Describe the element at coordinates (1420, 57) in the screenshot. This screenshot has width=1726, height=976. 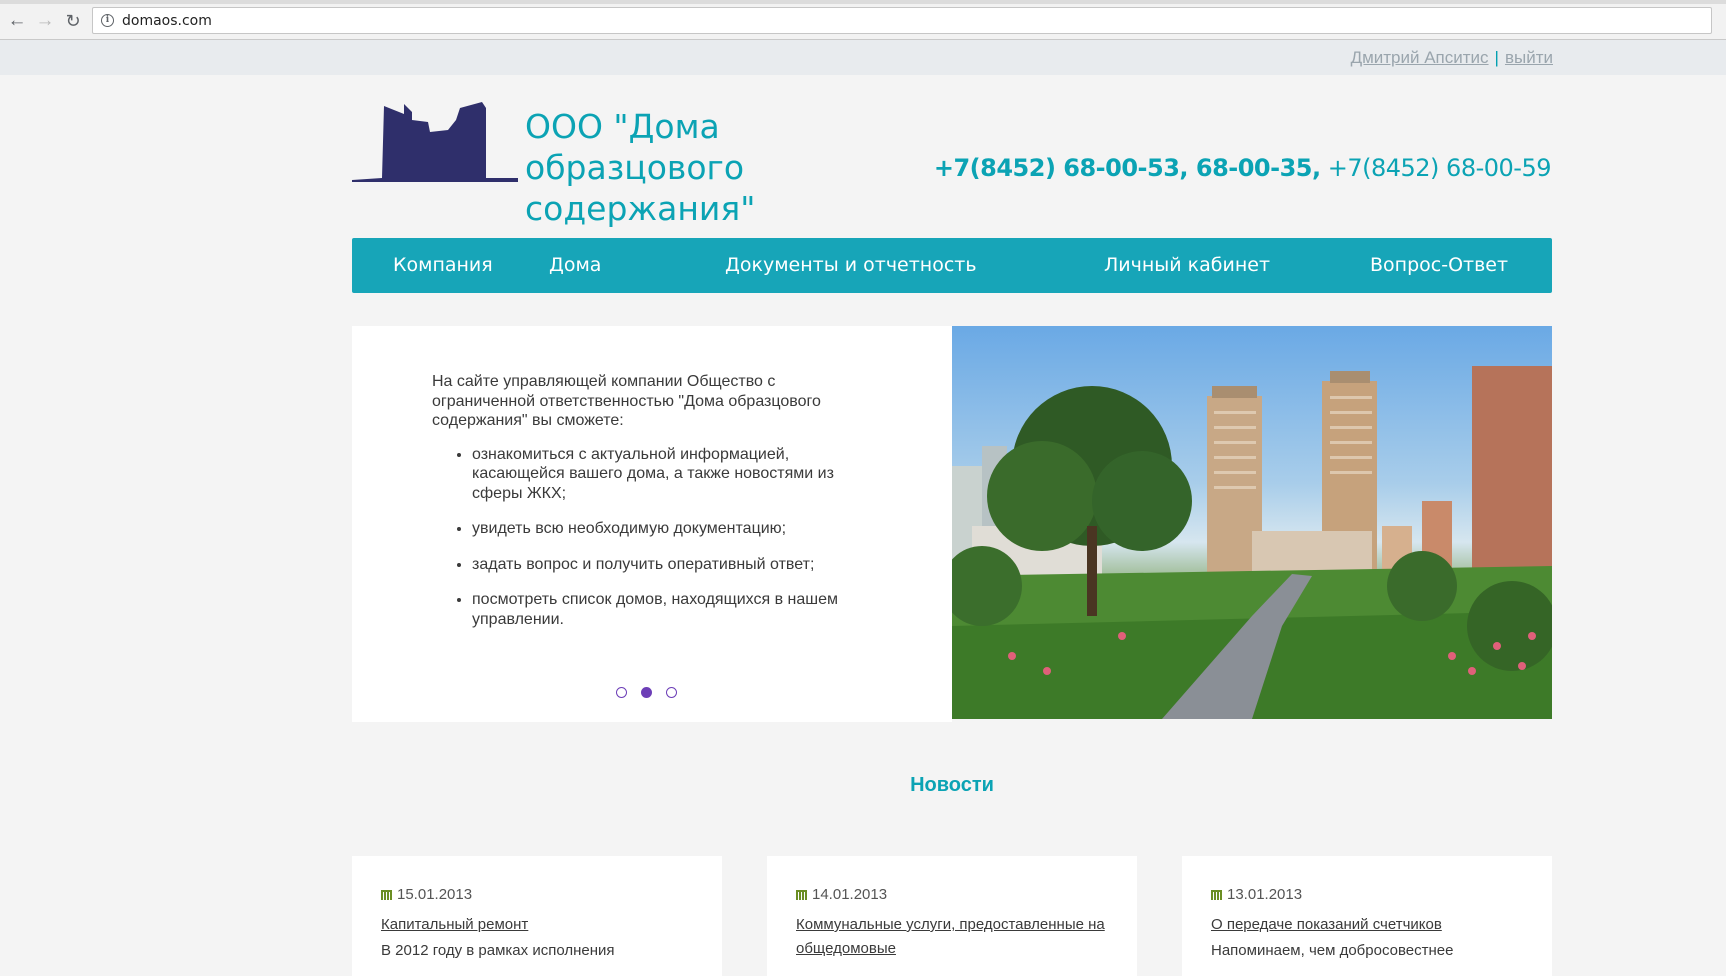
I see `user-name-link: Дмитрий Апситис` at that location.